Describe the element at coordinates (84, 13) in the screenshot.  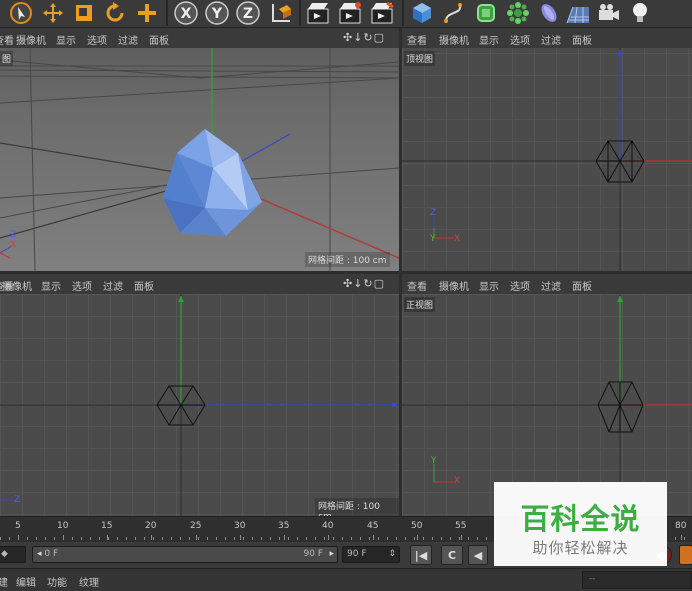
I see `scale-icon` at that location.